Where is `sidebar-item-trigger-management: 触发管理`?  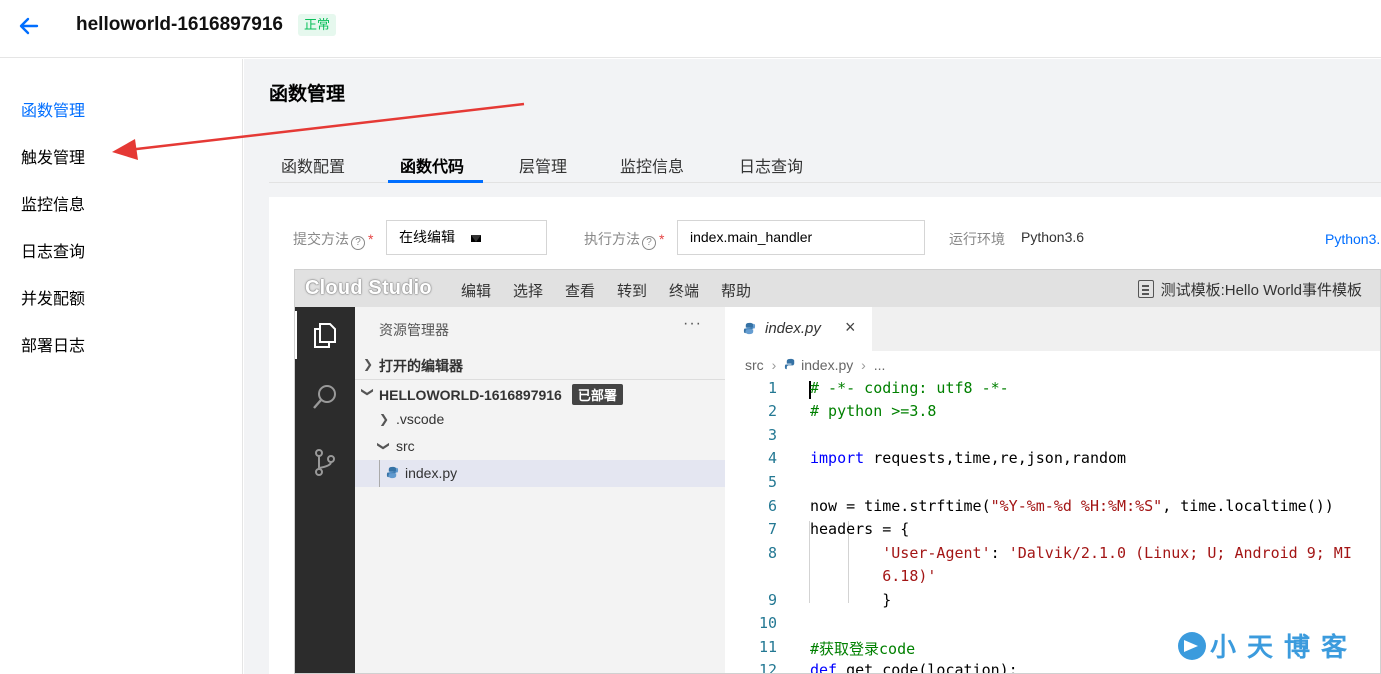
sidebar-item-trigger-management: 触发管理 is located at coordinates (53, 156).